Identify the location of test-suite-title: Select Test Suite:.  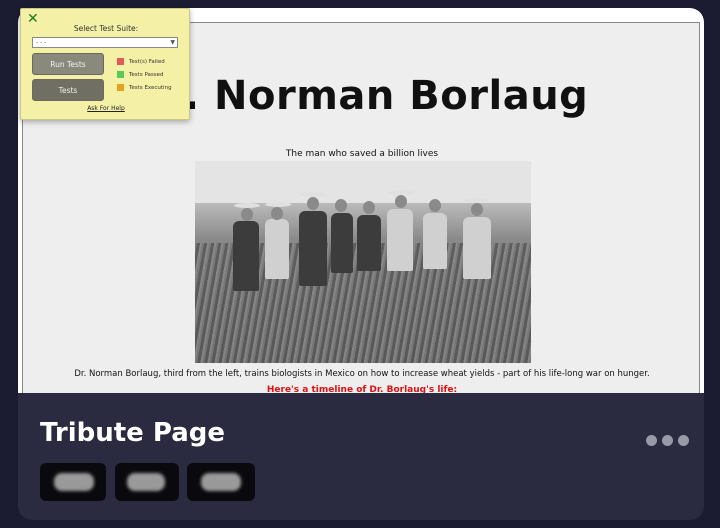
(106, 28).